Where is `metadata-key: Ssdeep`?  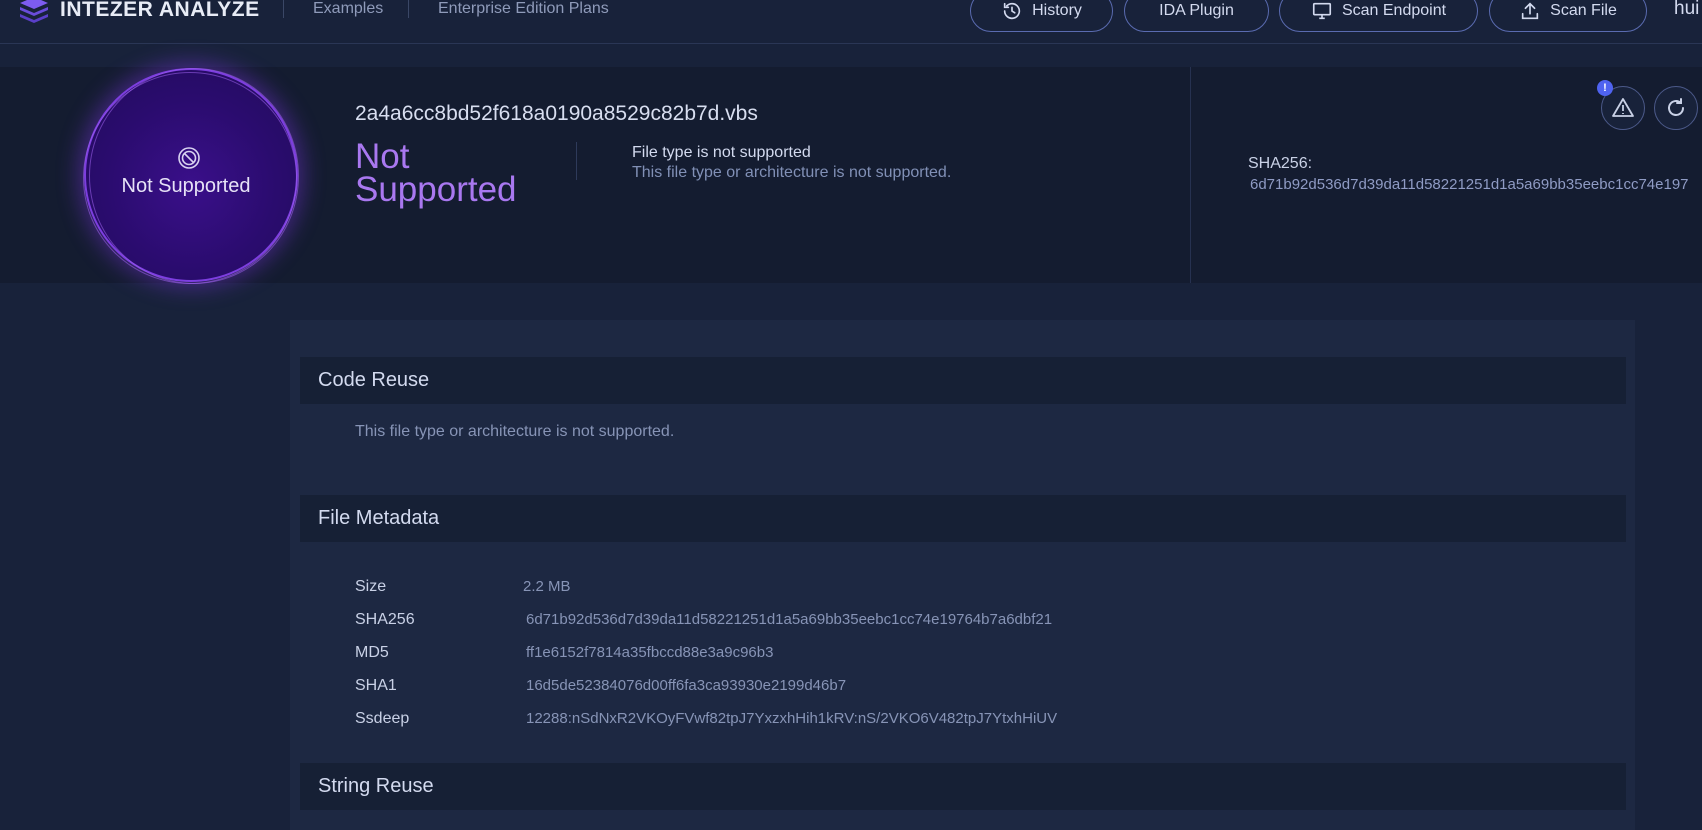 metadata-key: Ssdeep is located at coordinates (382, 718).